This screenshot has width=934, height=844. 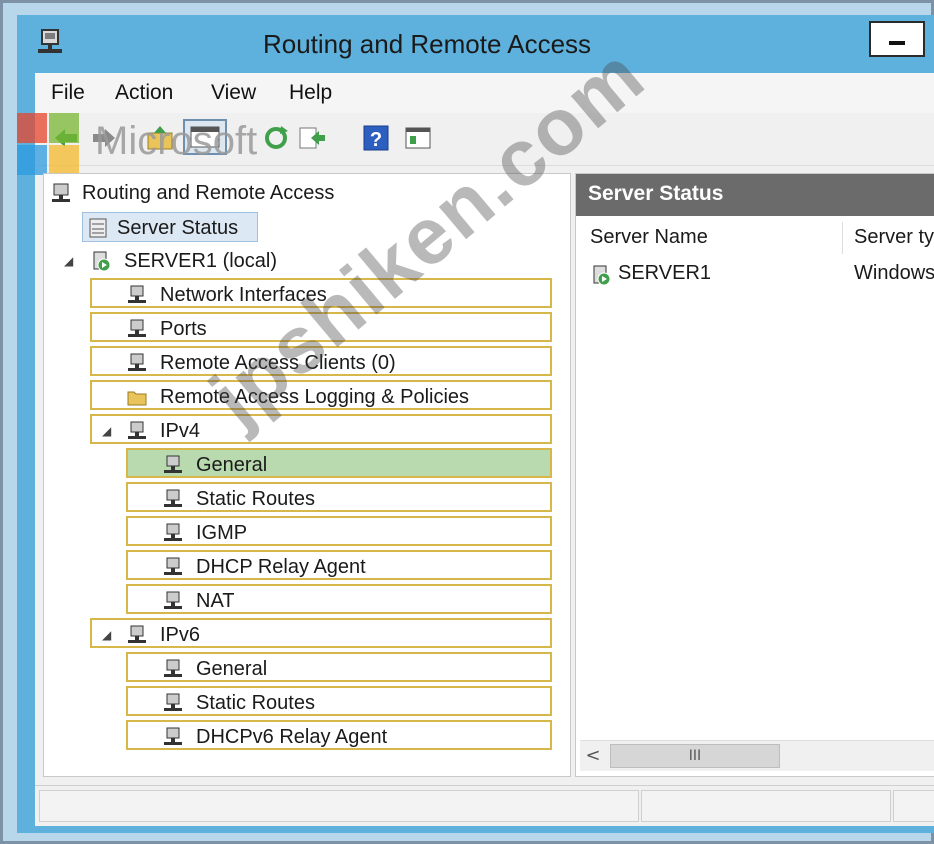 I want to click on horizontal-scrollbar: < III, so click(x=757, y=755).